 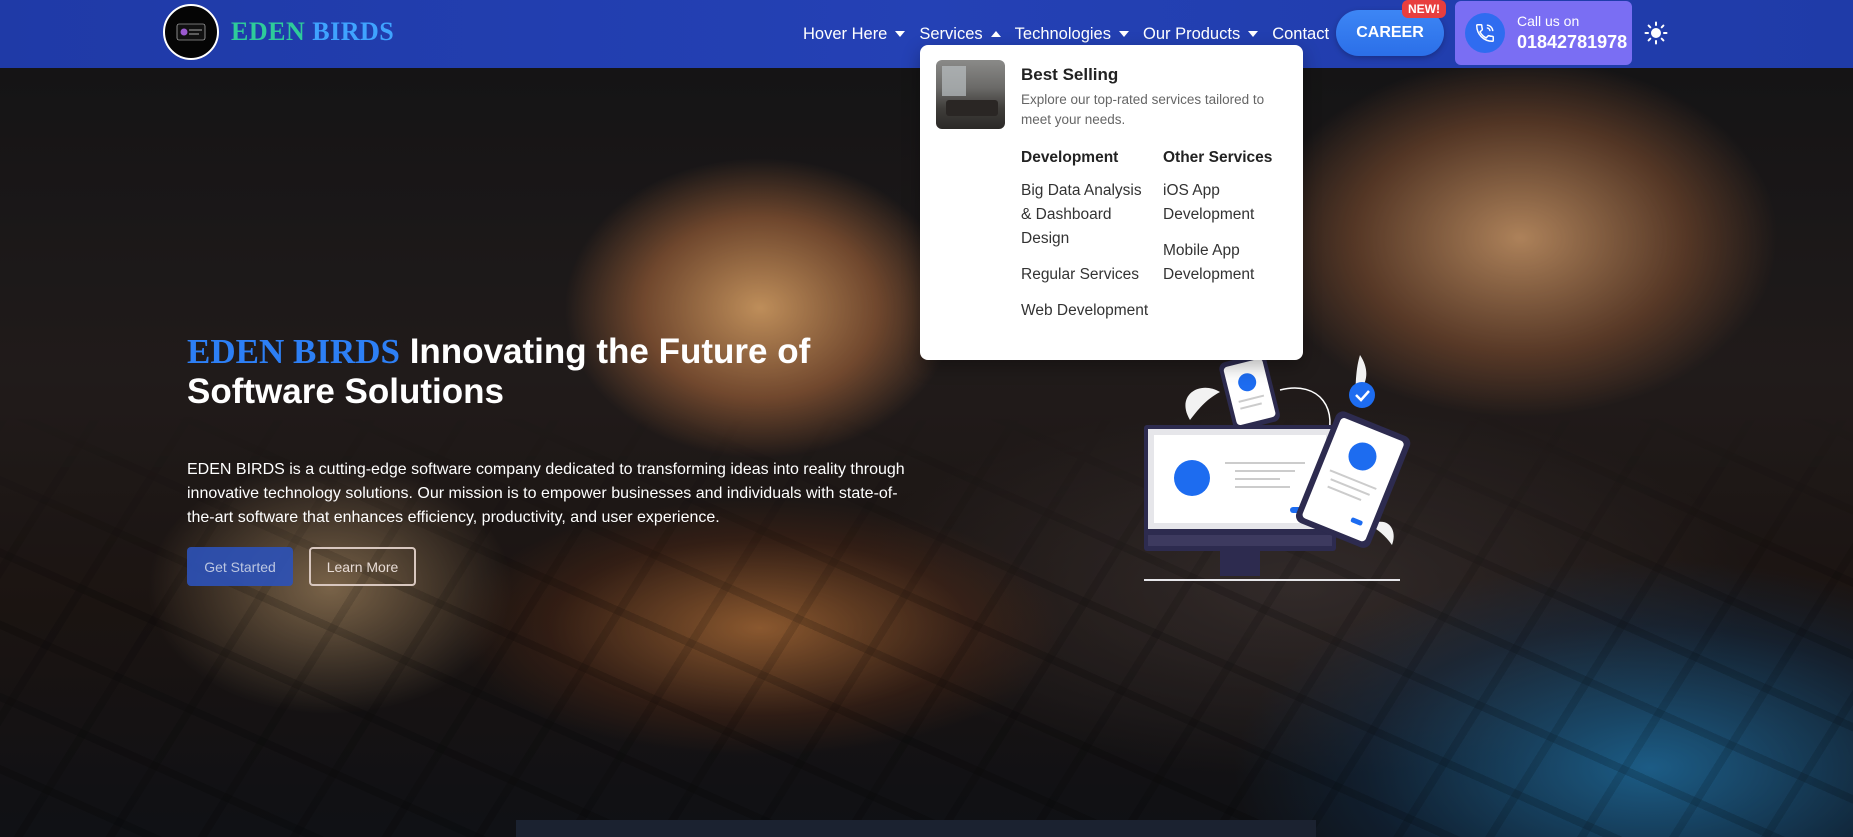 What do you see at coordinates (1548, 21) in the screenshot?
I see `call-label: Call us on` at bounding box center [1548, 21].